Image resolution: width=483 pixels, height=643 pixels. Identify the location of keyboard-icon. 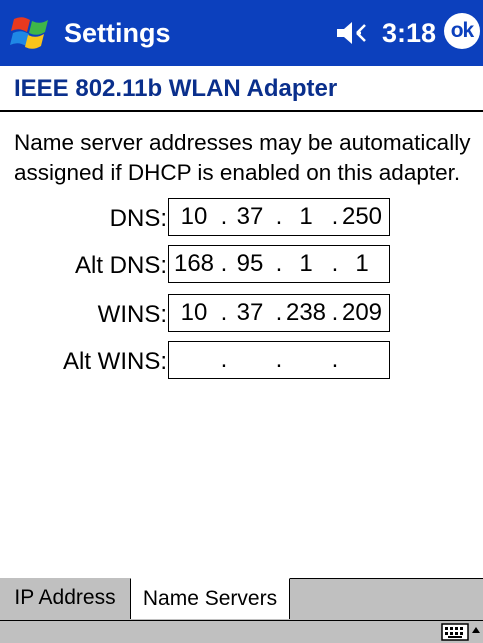
(455, 632).